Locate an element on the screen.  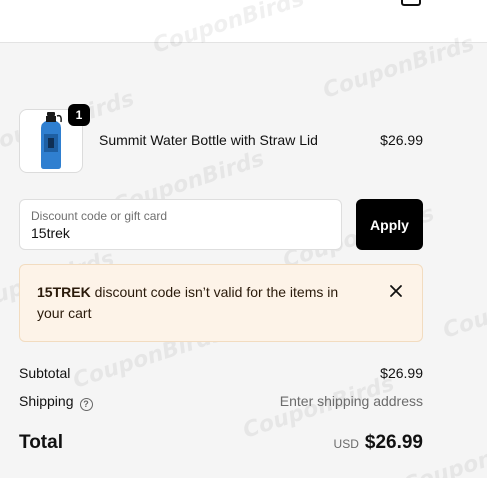
total-row: Total USD $26.99 is located at coordinates (221, 443).